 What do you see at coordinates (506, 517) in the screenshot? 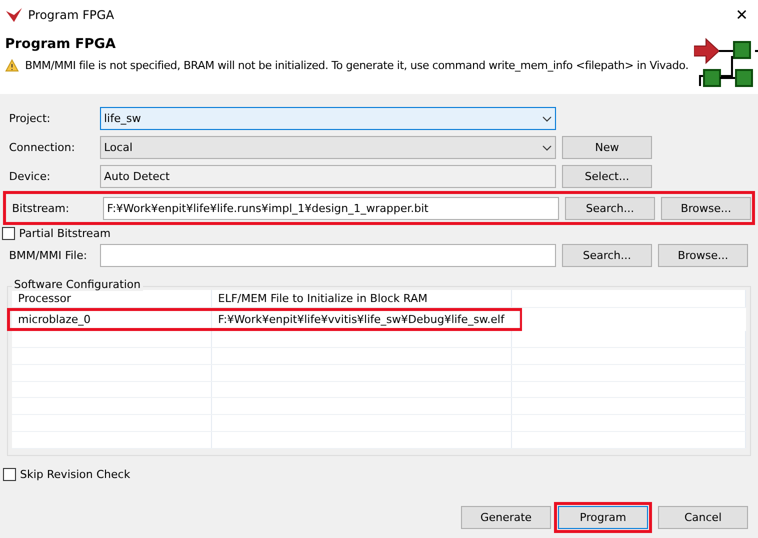
I see `dialog-button: Generate` at bounding box center [506, 517].